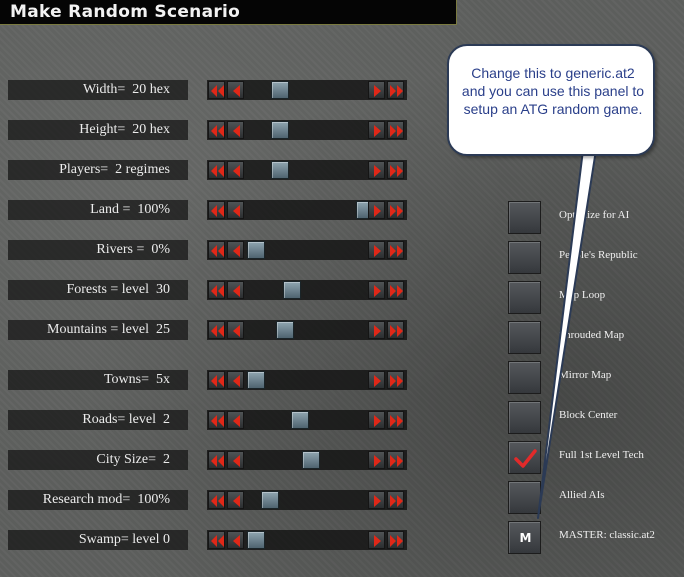  I want to click on option-row: Block Center, so click(596, 418).